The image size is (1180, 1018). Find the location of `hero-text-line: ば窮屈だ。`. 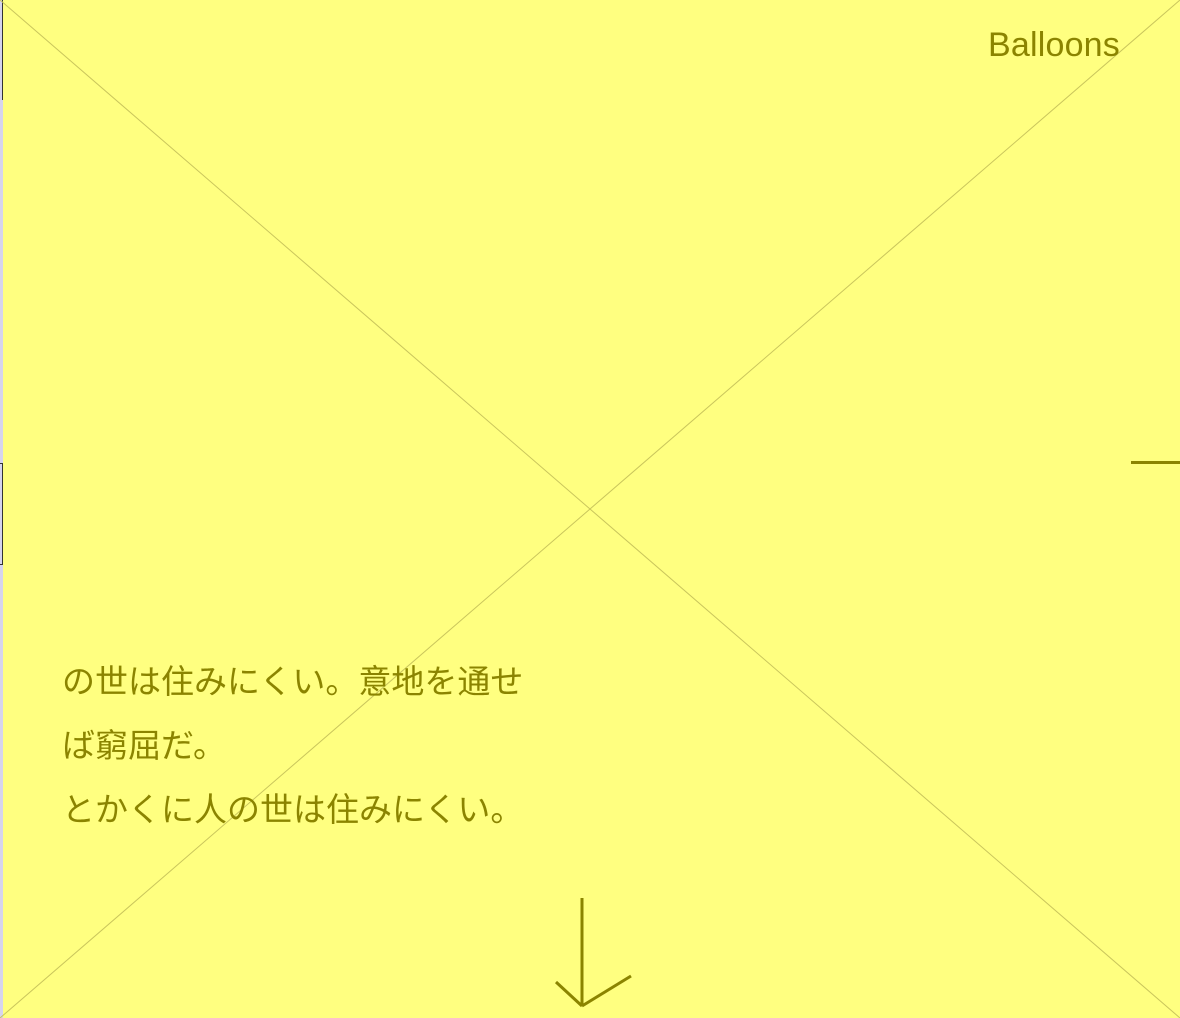

hero-text-line: ば窮屈だ。 is located at coordinates (144, 745).